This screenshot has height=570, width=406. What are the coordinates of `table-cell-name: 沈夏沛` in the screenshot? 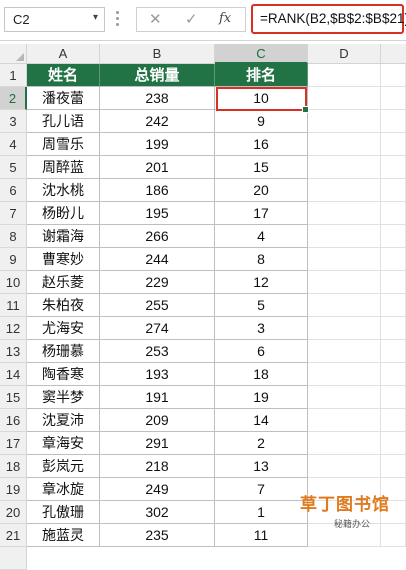 It's located at (63, 420).